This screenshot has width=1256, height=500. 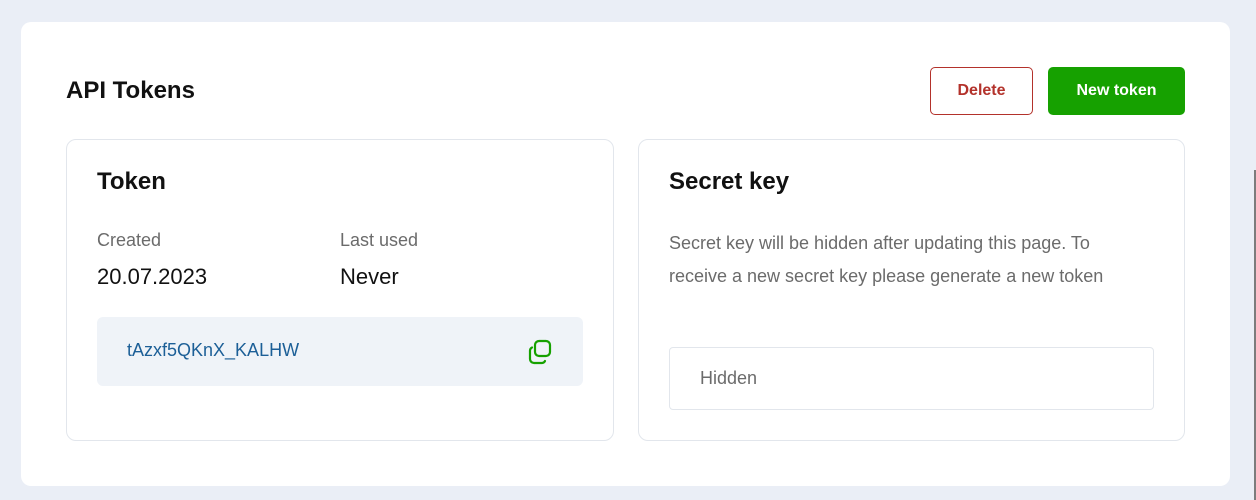 What do you see at coordinates (911, 378) in the screenshot?
I see `secret-key-input` at bounding box center [911, 378].